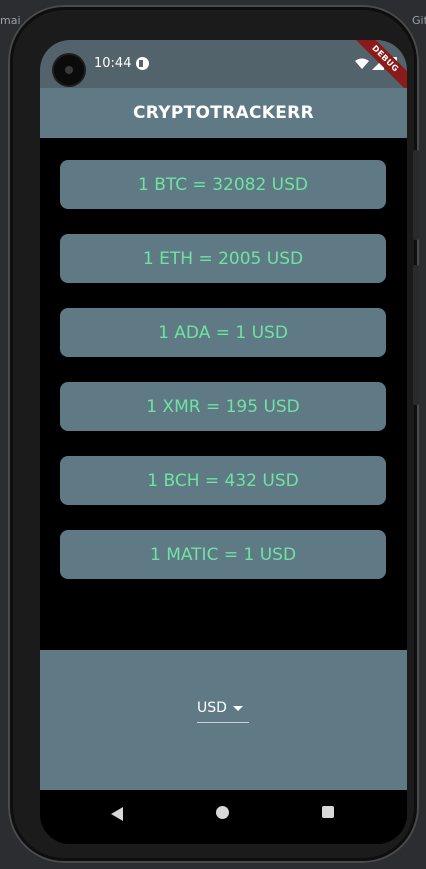 The image size is (426, 869). I want to click on currency-selected: USD, so click(212, 708).